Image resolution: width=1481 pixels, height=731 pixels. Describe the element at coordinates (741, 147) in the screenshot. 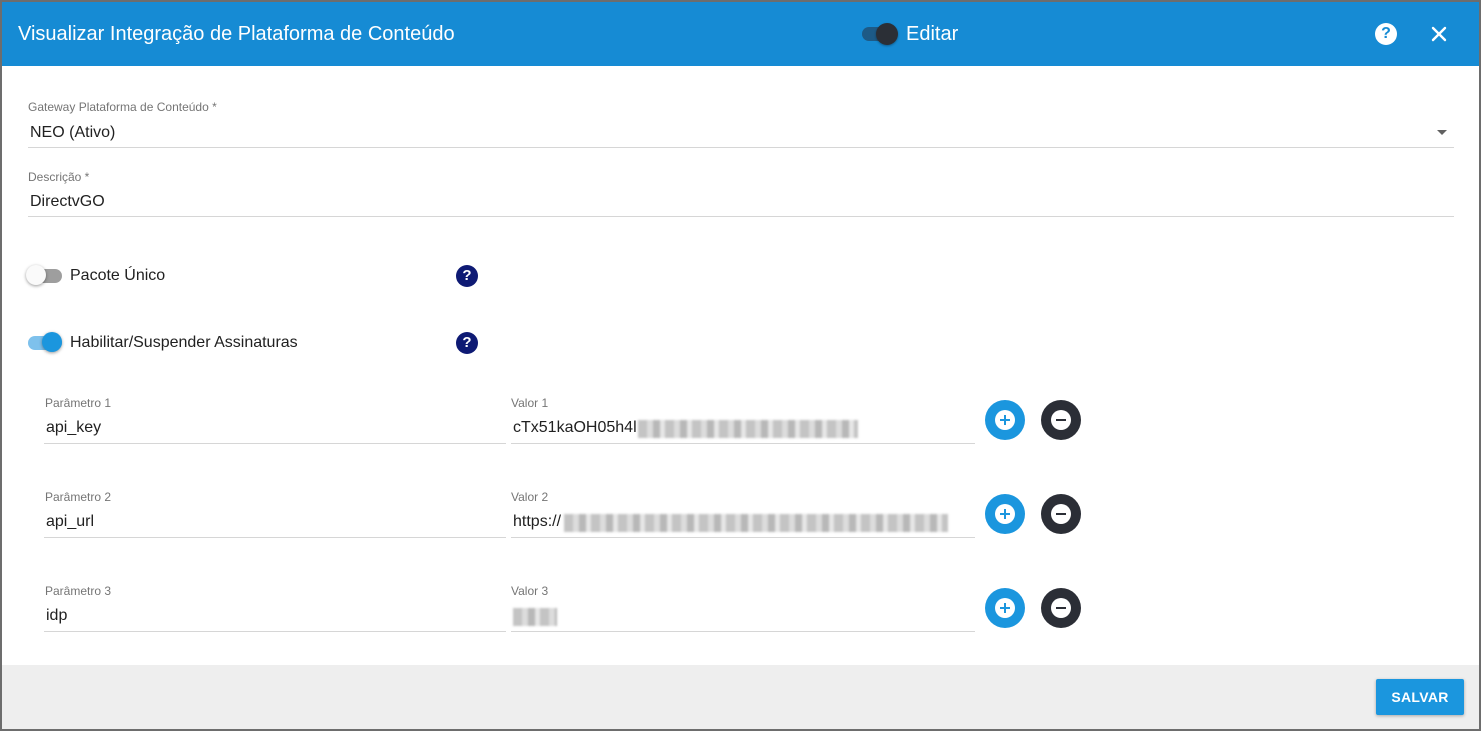

I see `gateway-underline` at that location.